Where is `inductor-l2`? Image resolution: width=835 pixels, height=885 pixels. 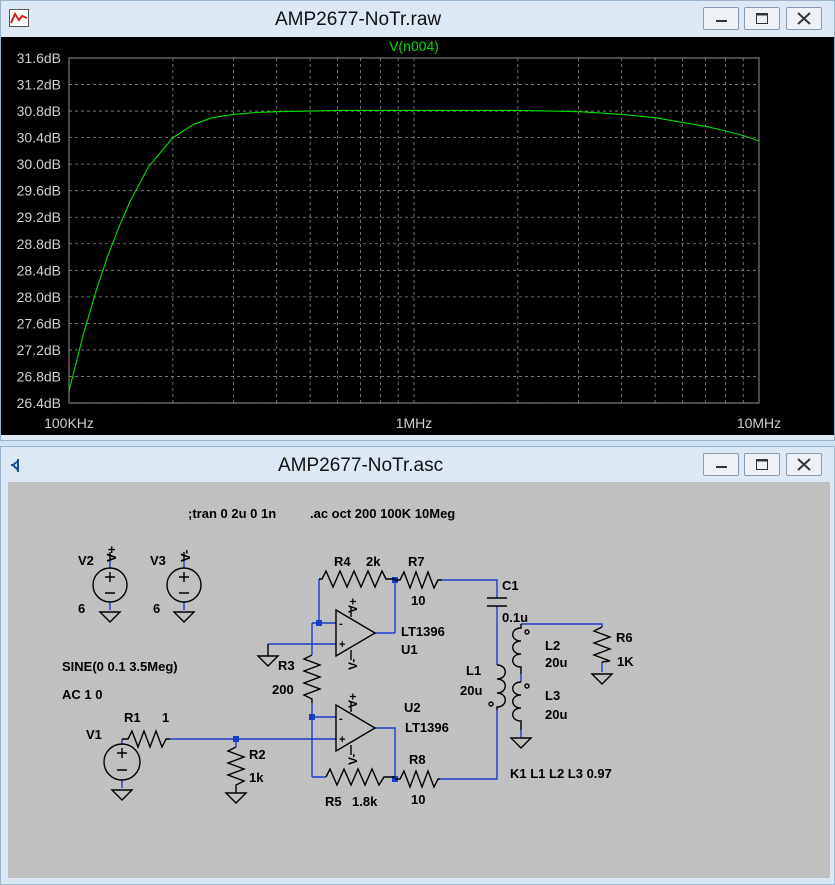 inductor-l2 is located at coordinates (521, 649).